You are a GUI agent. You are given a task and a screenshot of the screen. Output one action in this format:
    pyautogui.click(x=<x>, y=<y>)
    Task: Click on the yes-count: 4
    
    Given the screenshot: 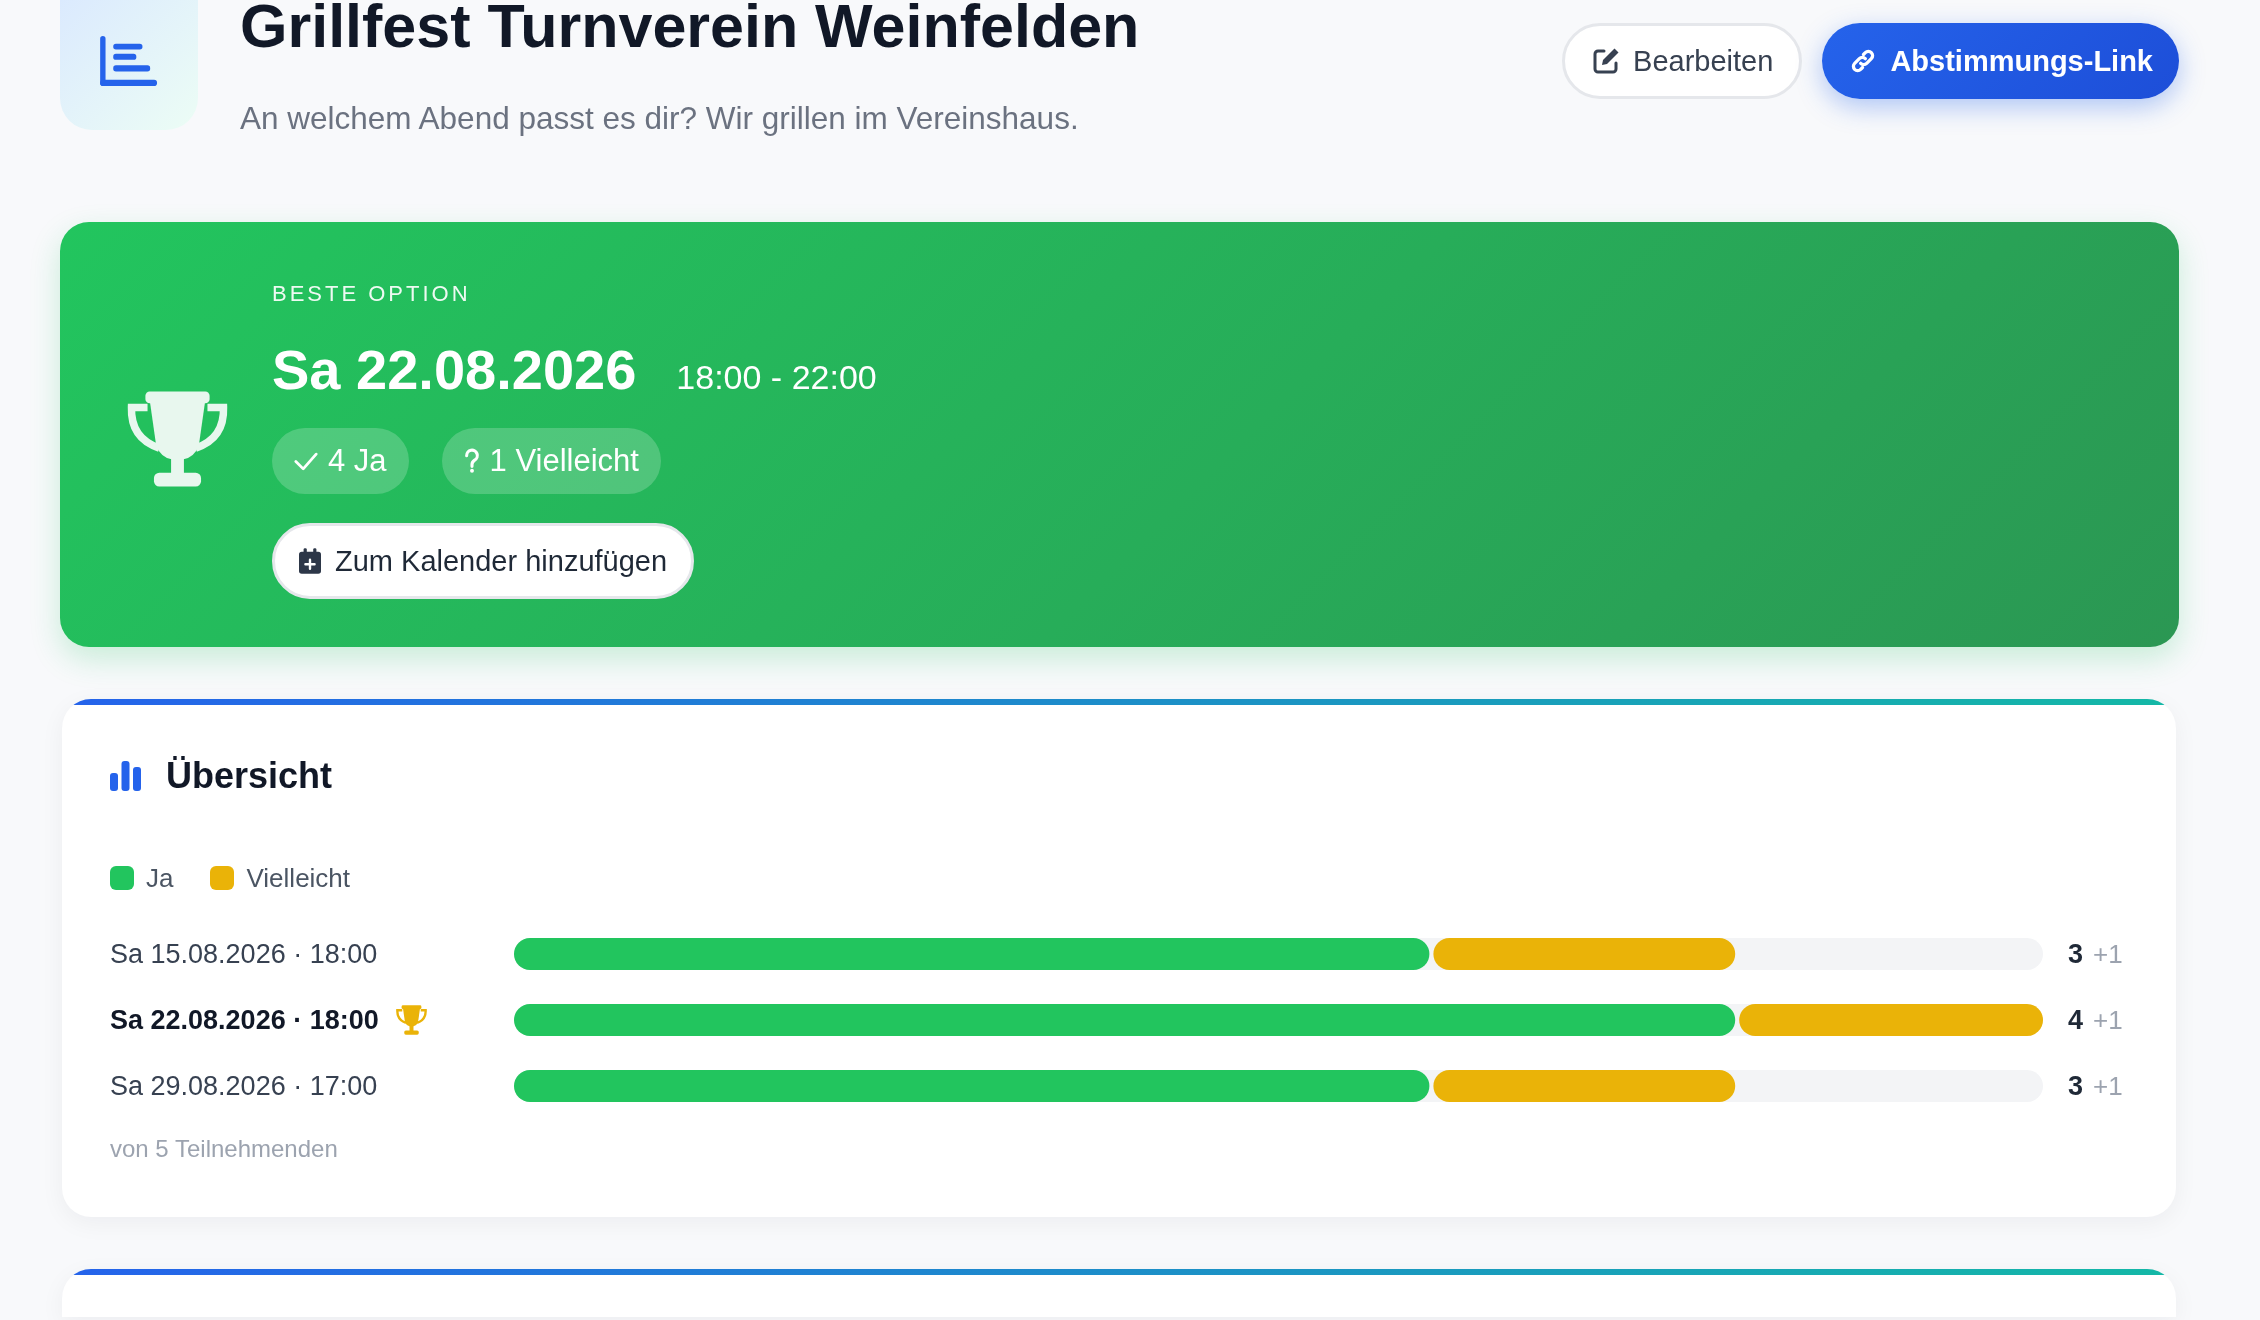 What is the action you would take?
    pyautogui.click(x=2076, y=1020)
    